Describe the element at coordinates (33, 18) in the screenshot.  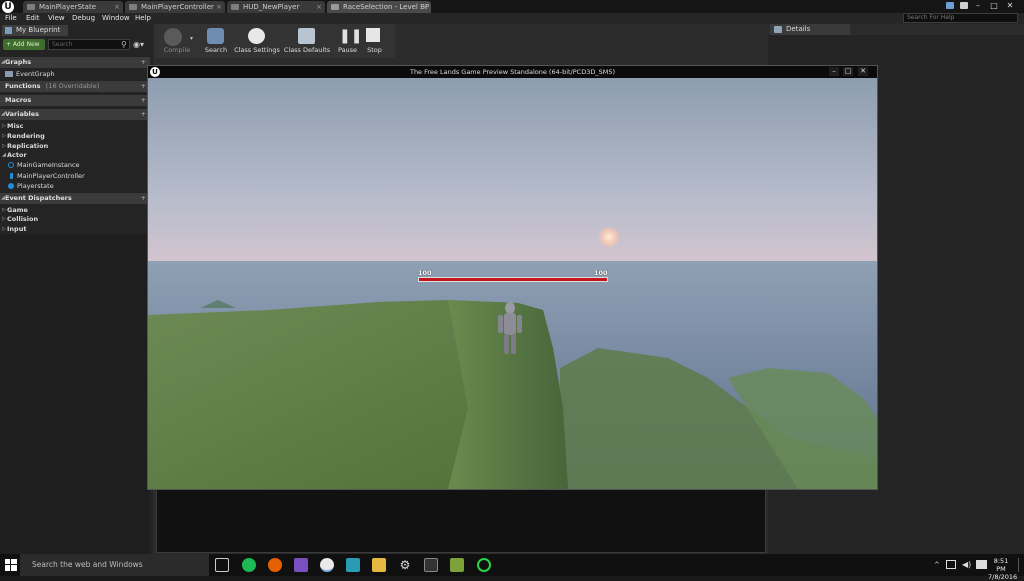
I see `menu-edit: Edit` at that location.